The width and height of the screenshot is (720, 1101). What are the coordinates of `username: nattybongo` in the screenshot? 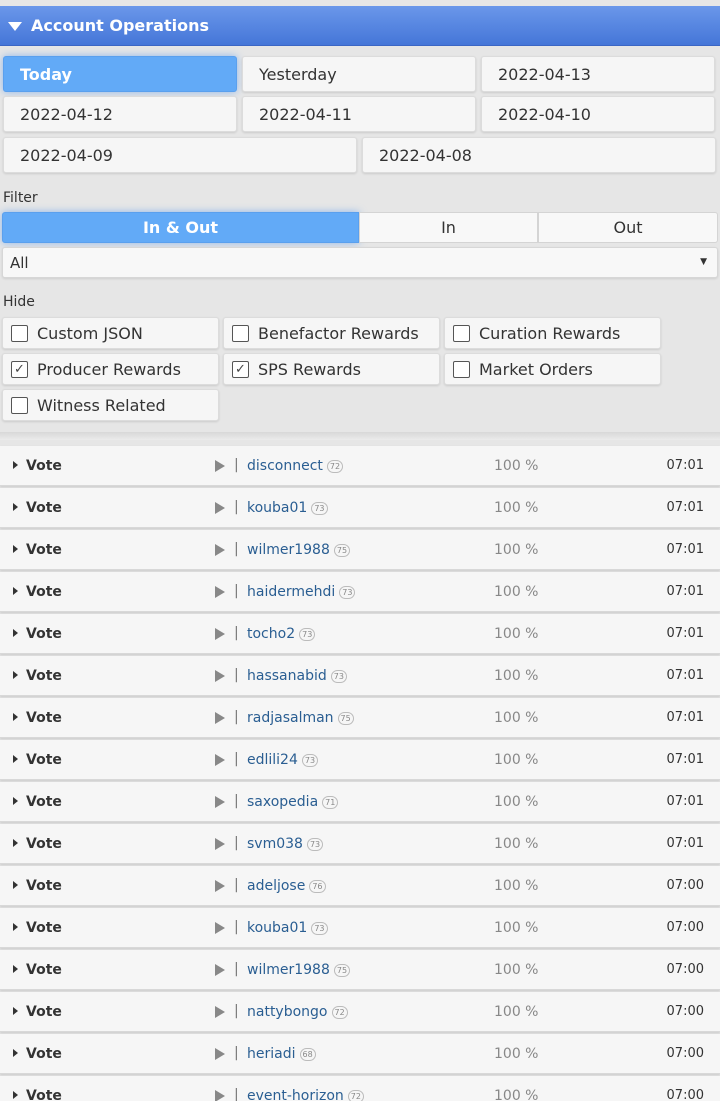 It's located at (287, 1012).